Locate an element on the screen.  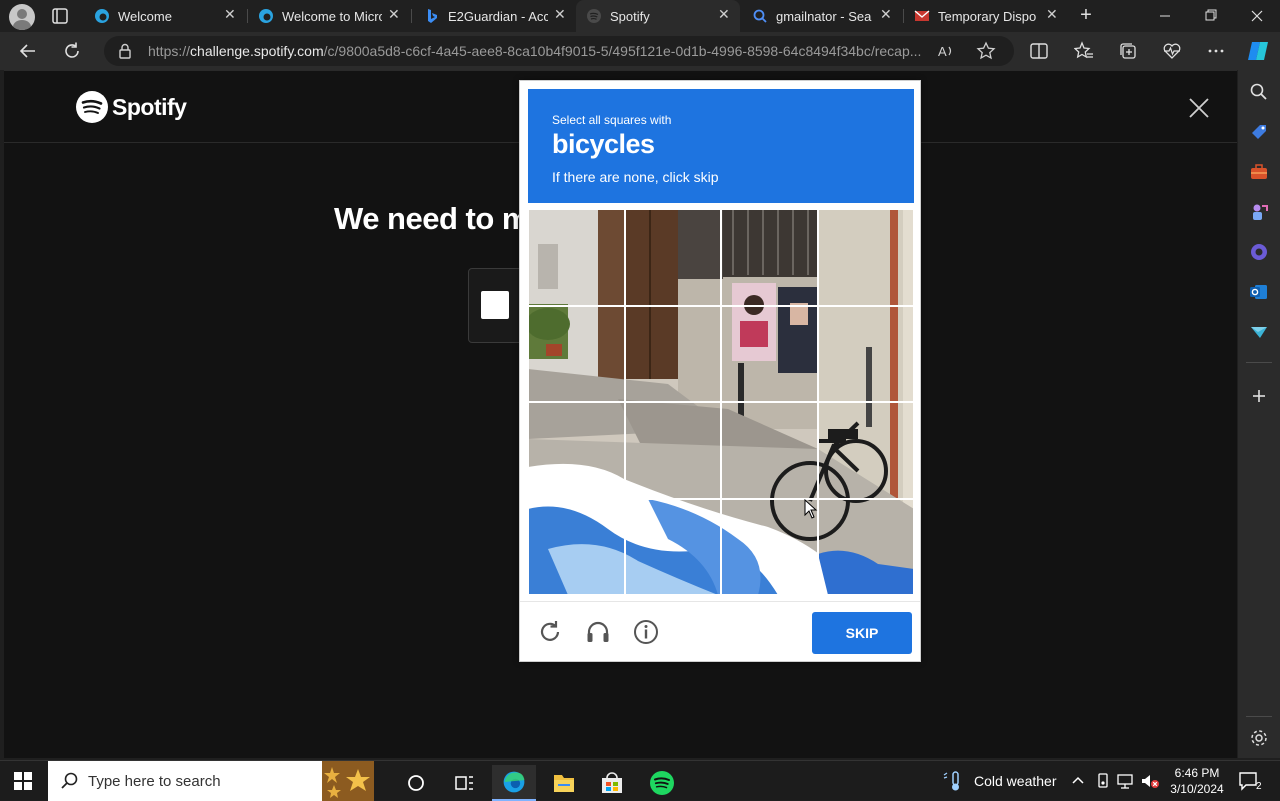
svg-text: A is located at coordinates (942, 51).